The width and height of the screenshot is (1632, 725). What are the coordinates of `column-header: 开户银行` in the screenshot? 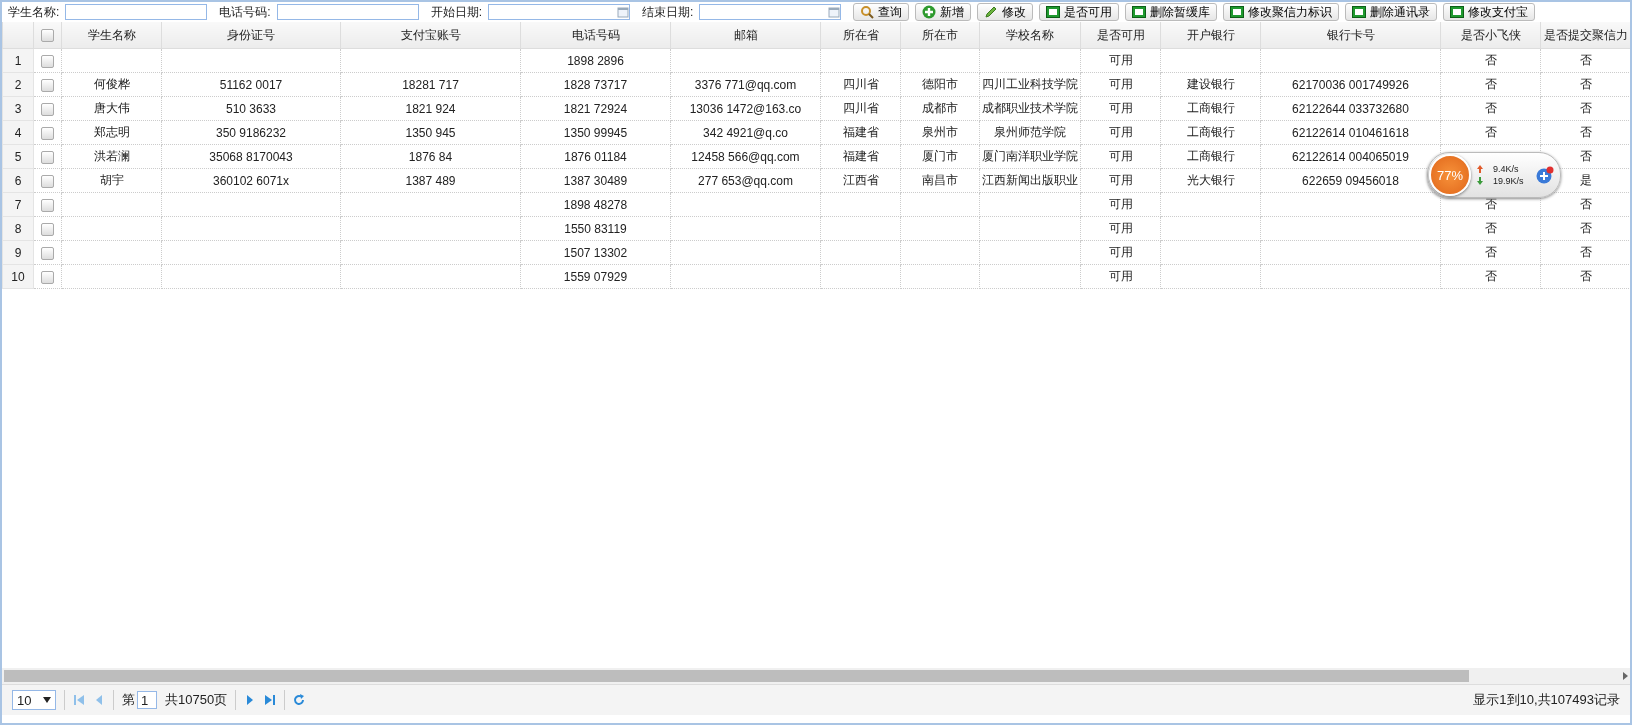 It's located at (1210, 35).